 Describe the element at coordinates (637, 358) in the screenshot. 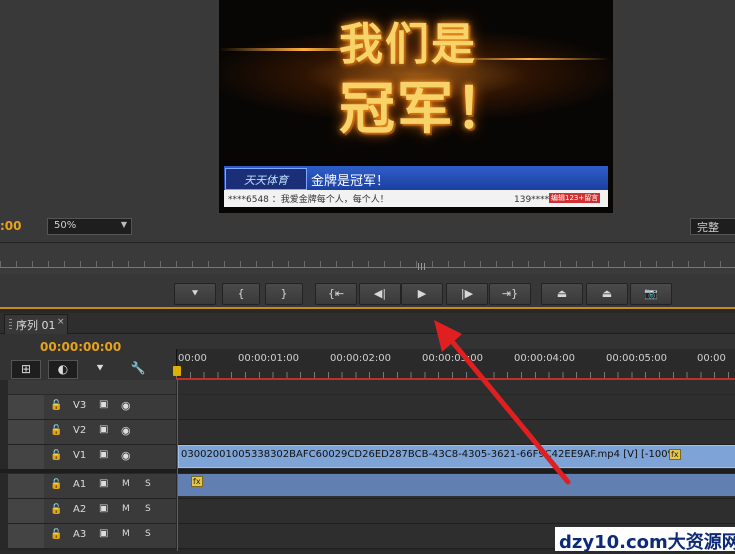

I see `ruler-label: 00:00:05:00` at that location.